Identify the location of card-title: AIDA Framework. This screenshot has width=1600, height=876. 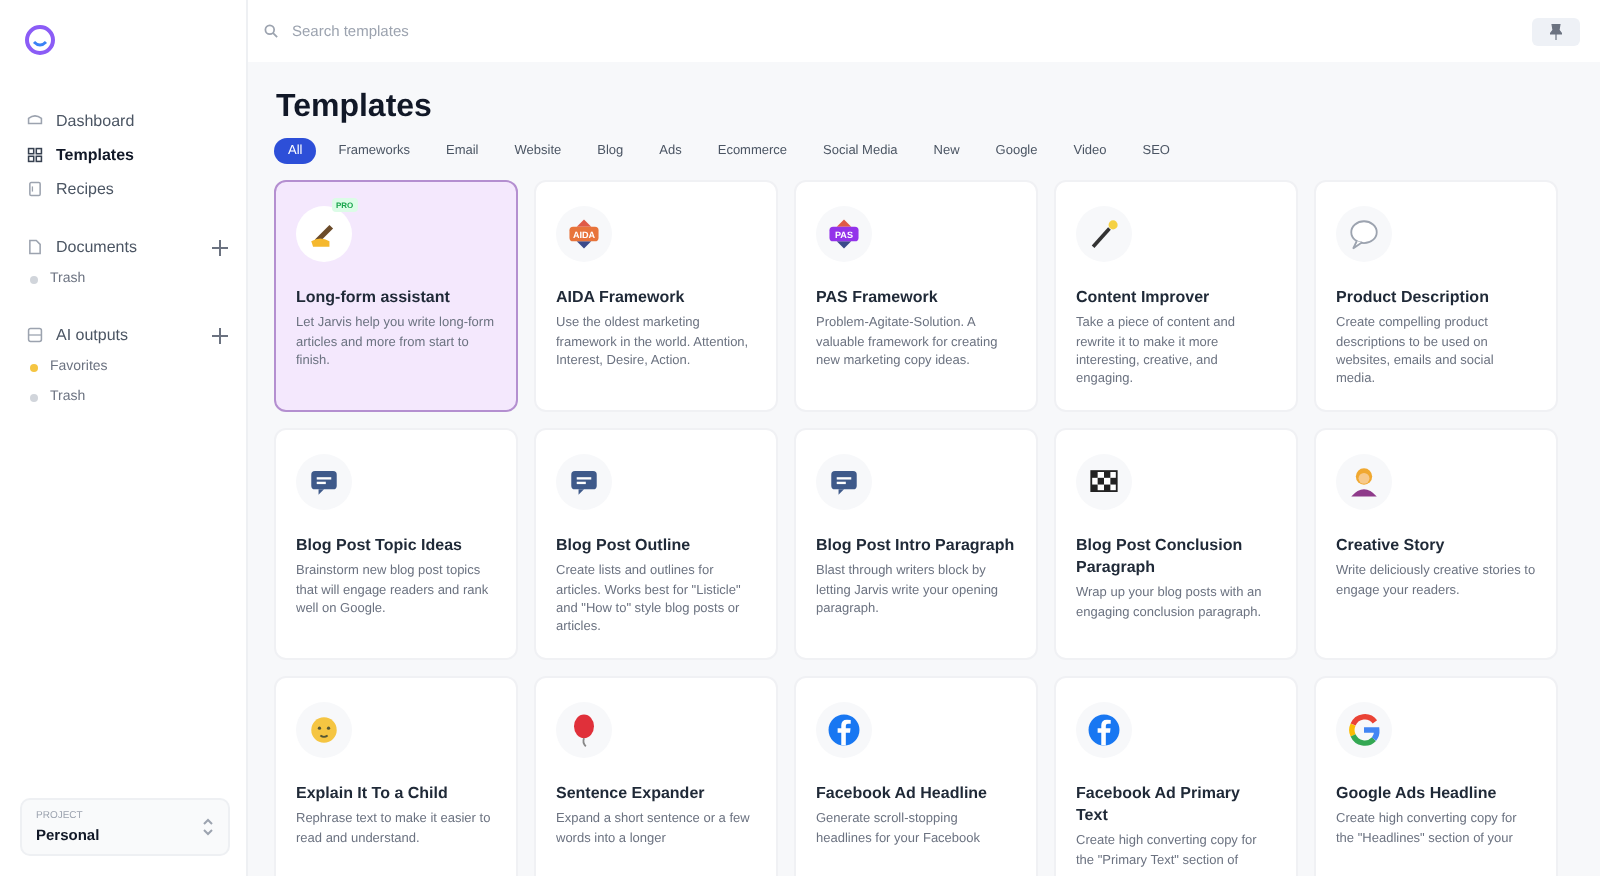
(621, 297).